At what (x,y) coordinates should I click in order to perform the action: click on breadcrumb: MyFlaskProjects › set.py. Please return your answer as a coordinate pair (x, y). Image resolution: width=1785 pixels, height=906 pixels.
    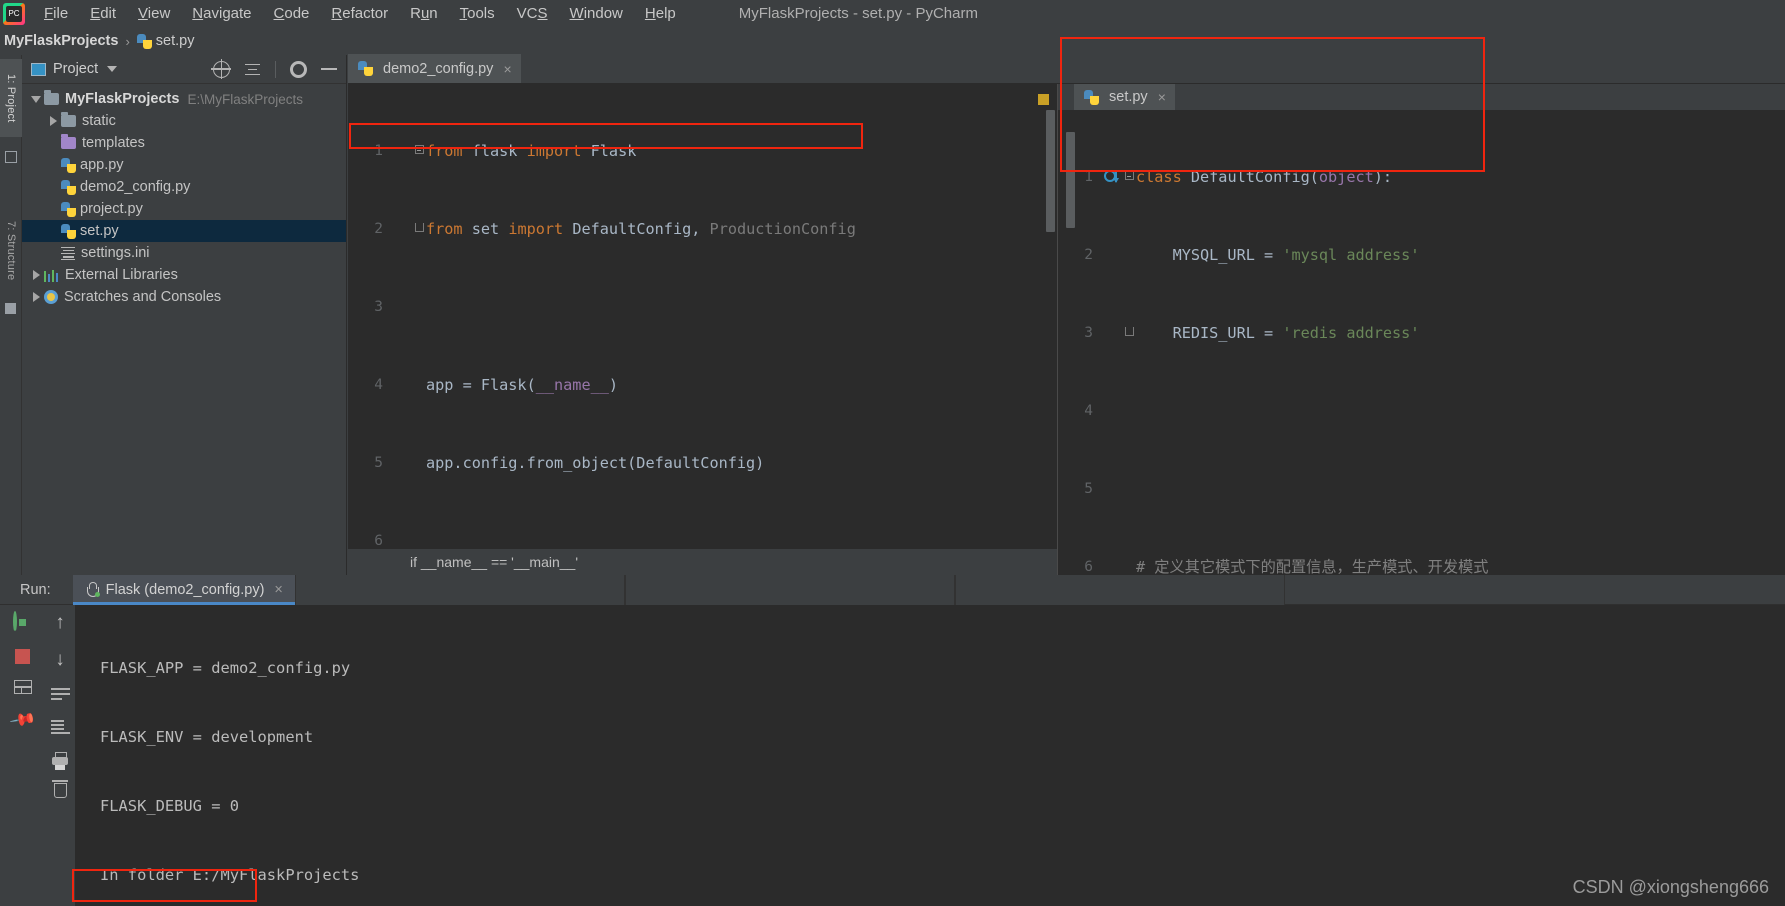
    Looking at the image, I should click on (892, 41).